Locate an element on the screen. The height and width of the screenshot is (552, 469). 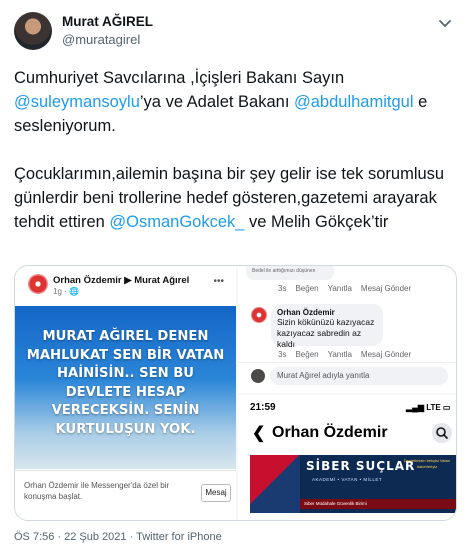
mention-link: @abdulhamitgul is located at coordinates (354, 102).